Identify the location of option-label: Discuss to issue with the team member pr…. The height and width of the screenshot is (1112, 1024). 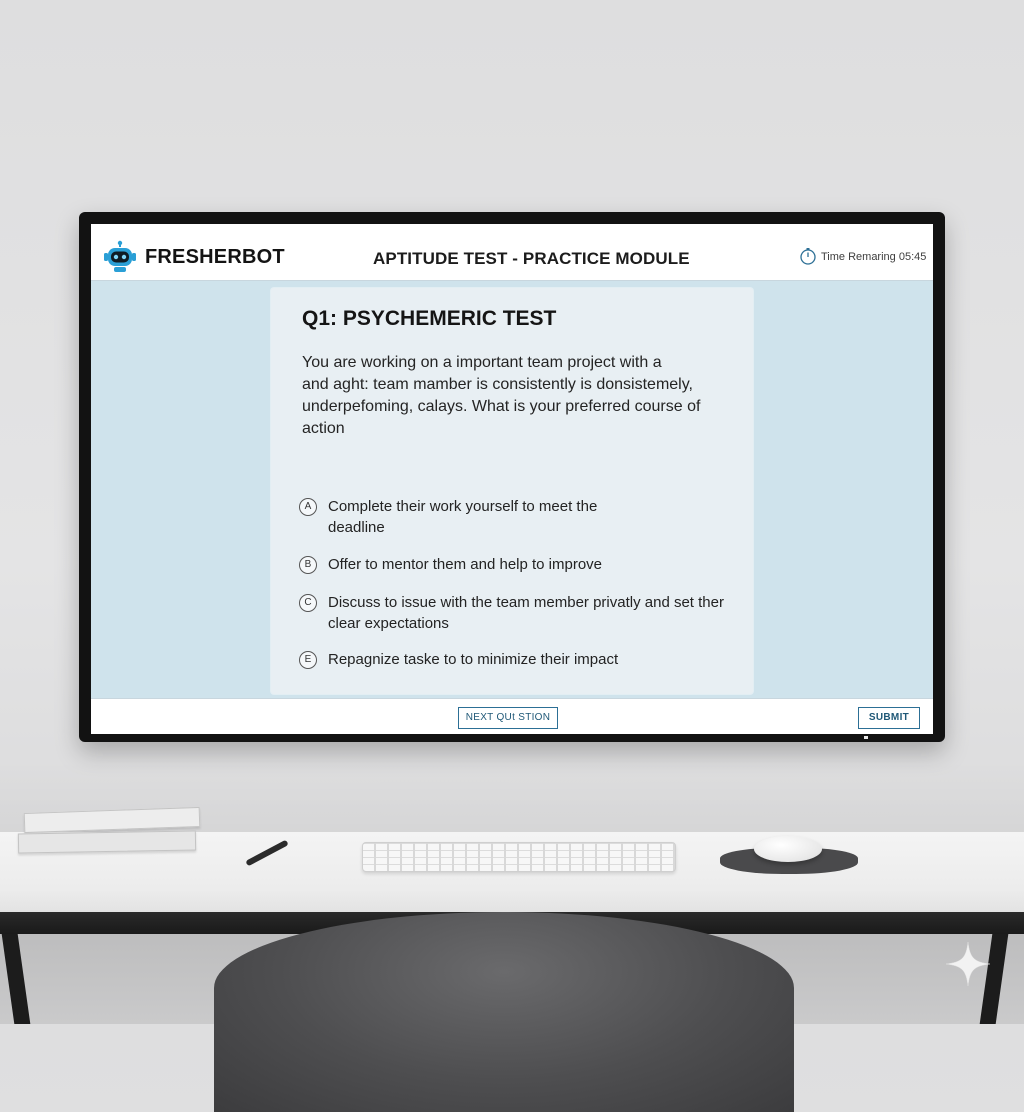
(543, 613).